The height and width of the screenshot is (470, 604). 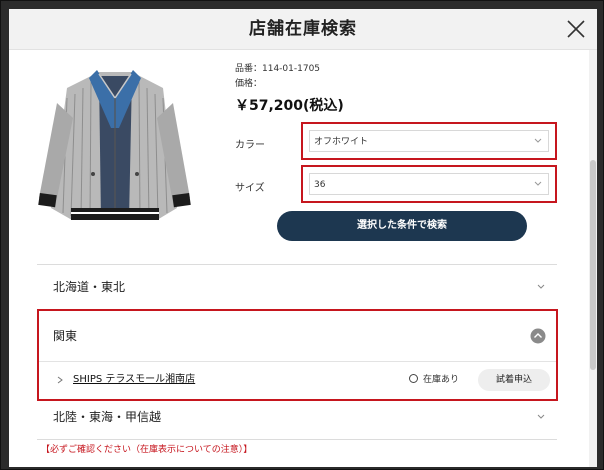 I want to click on region-kanto-header: 関東, so click(x=297, y=336).